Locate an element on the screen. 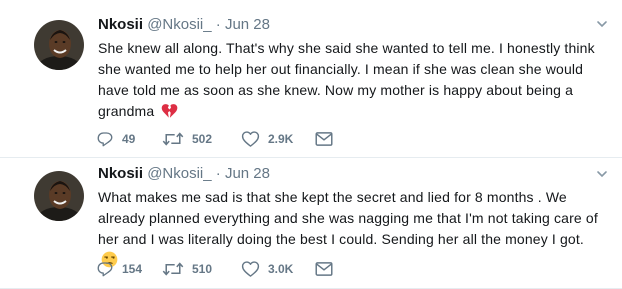 This screenshot has height=289, width=622. broken-heart-icon is located at coordinates (169, 111).